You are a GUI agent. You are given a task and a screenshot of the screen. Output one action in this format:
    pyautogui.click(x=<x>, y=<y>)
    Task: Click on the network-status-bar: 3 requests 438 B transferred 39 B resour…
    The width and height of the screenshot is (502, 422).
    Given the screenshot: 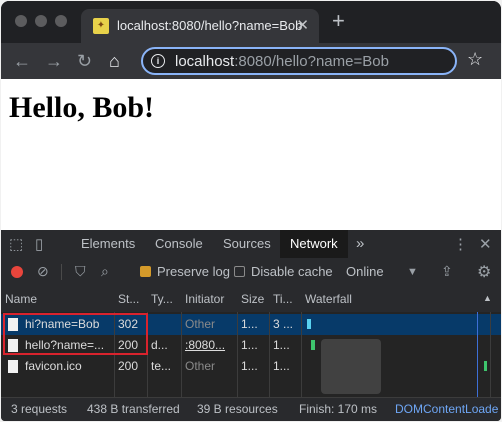 What is the action you would take?
    pyautogui.click(x=251, y=409)
    